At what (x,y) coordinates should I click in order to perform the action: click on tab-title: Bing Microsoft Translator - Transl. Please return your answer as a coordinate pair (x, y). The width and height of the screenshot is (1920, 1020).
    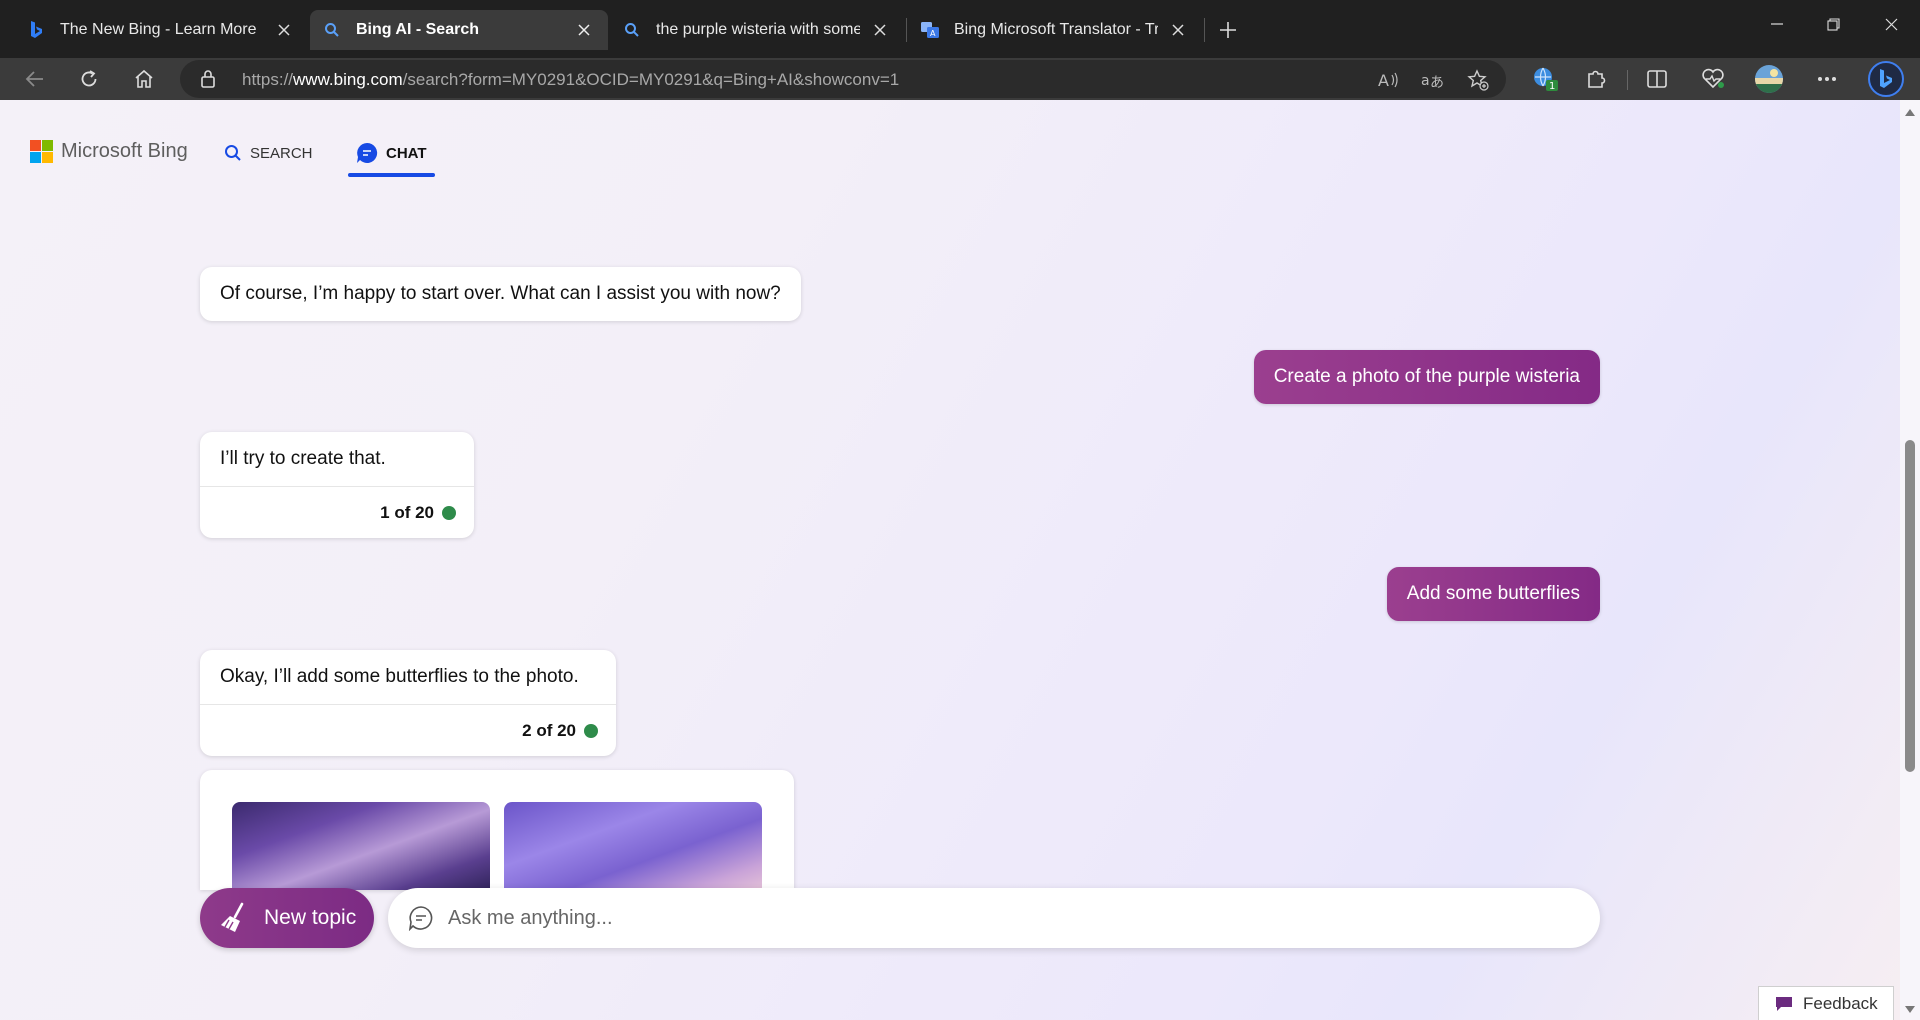
    Looking at the image, I should click on (1056, 29).